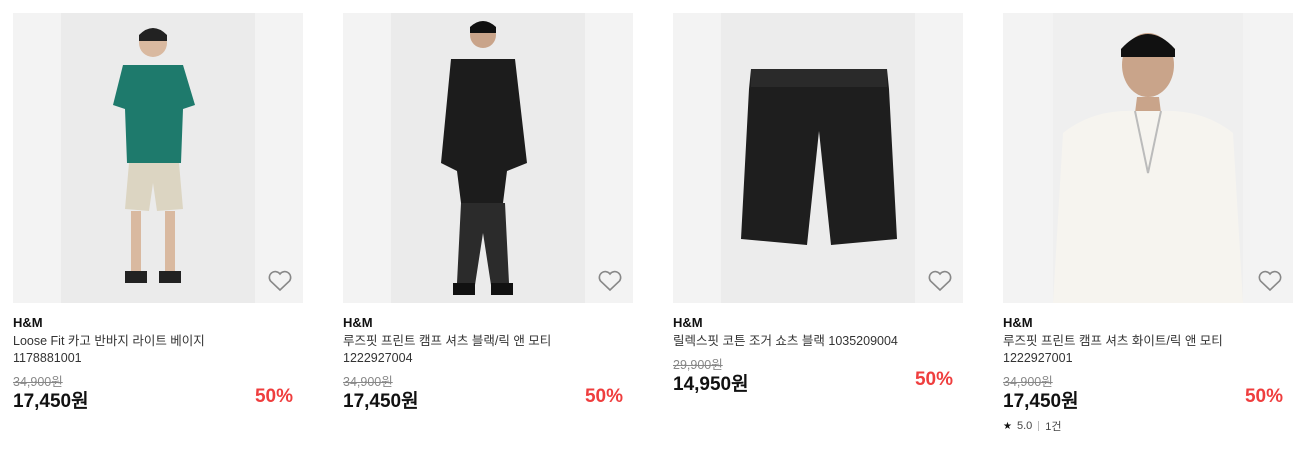 The height and width of the screenshot is (457, 1315). I want to click on review-count: 1건, so click(1053, 427).